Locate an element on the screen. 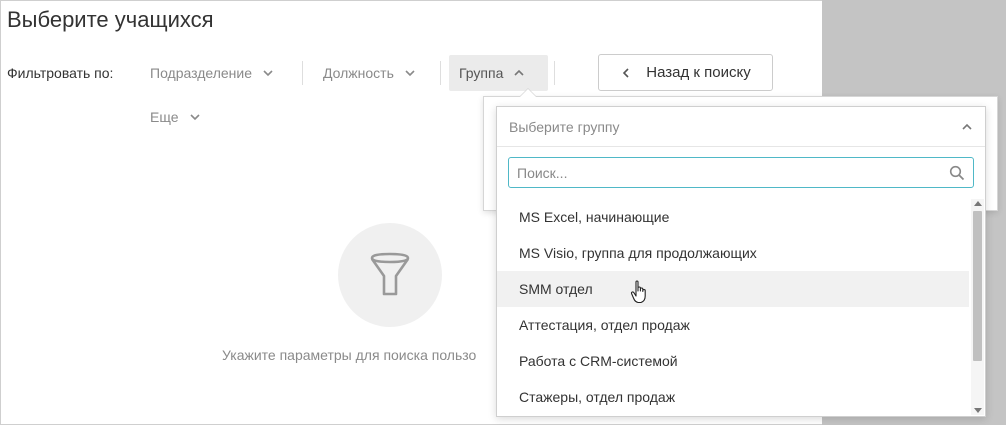  back-to-search-label: Назад к поиску is located at coordinates (698, 72).